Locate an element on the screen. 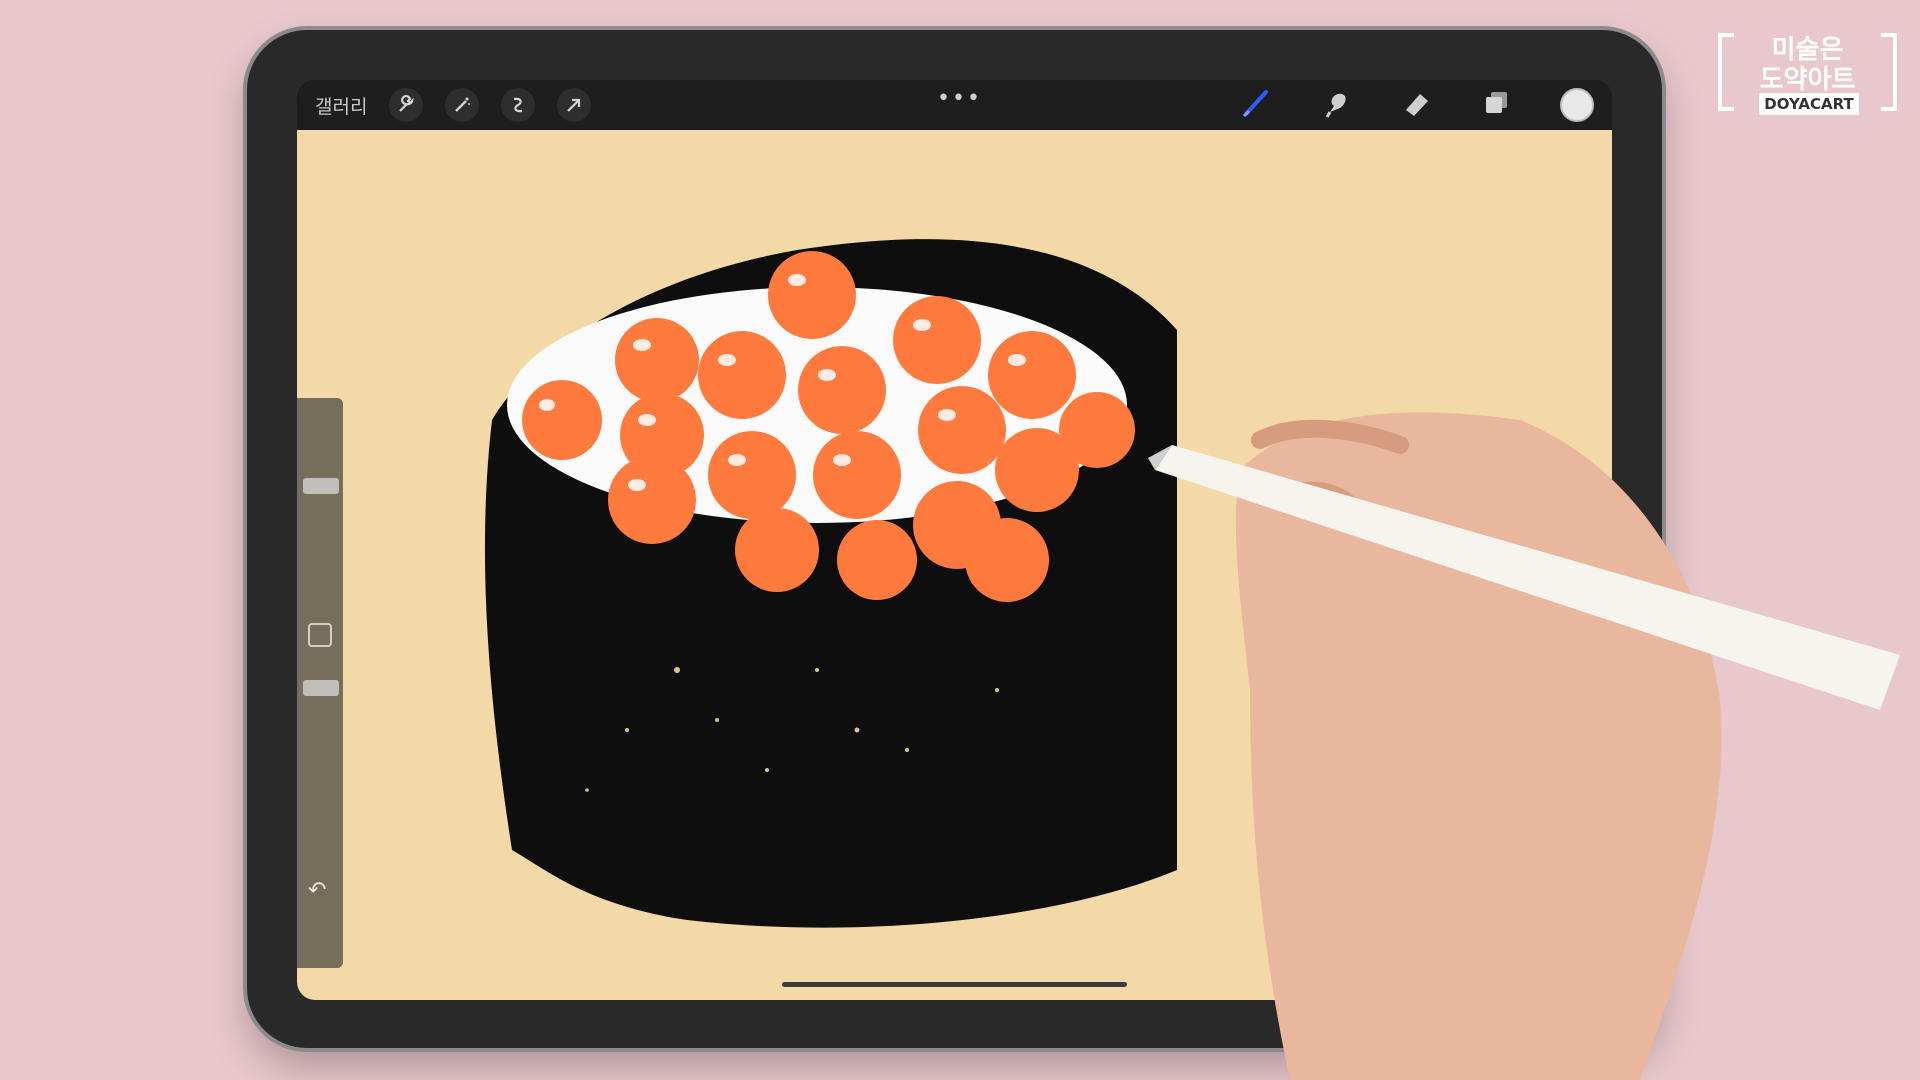  brush-opacity-slider is located at coordinates (321, 688).